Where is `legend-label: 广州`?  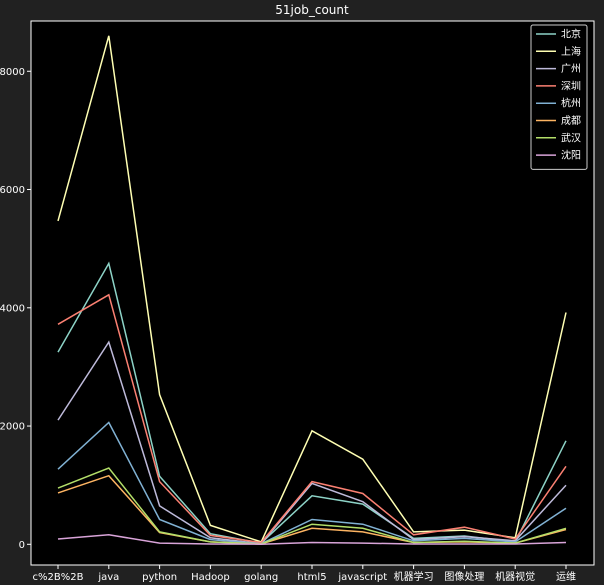 legend-label: 广州 is located at coordinates (571, 69).